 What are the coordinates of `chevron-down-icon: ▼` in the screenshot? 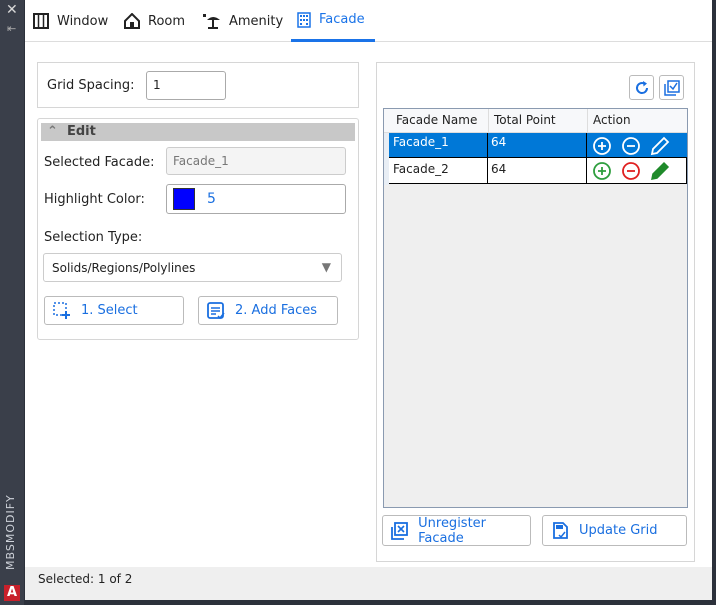 It's located at (326, 267).